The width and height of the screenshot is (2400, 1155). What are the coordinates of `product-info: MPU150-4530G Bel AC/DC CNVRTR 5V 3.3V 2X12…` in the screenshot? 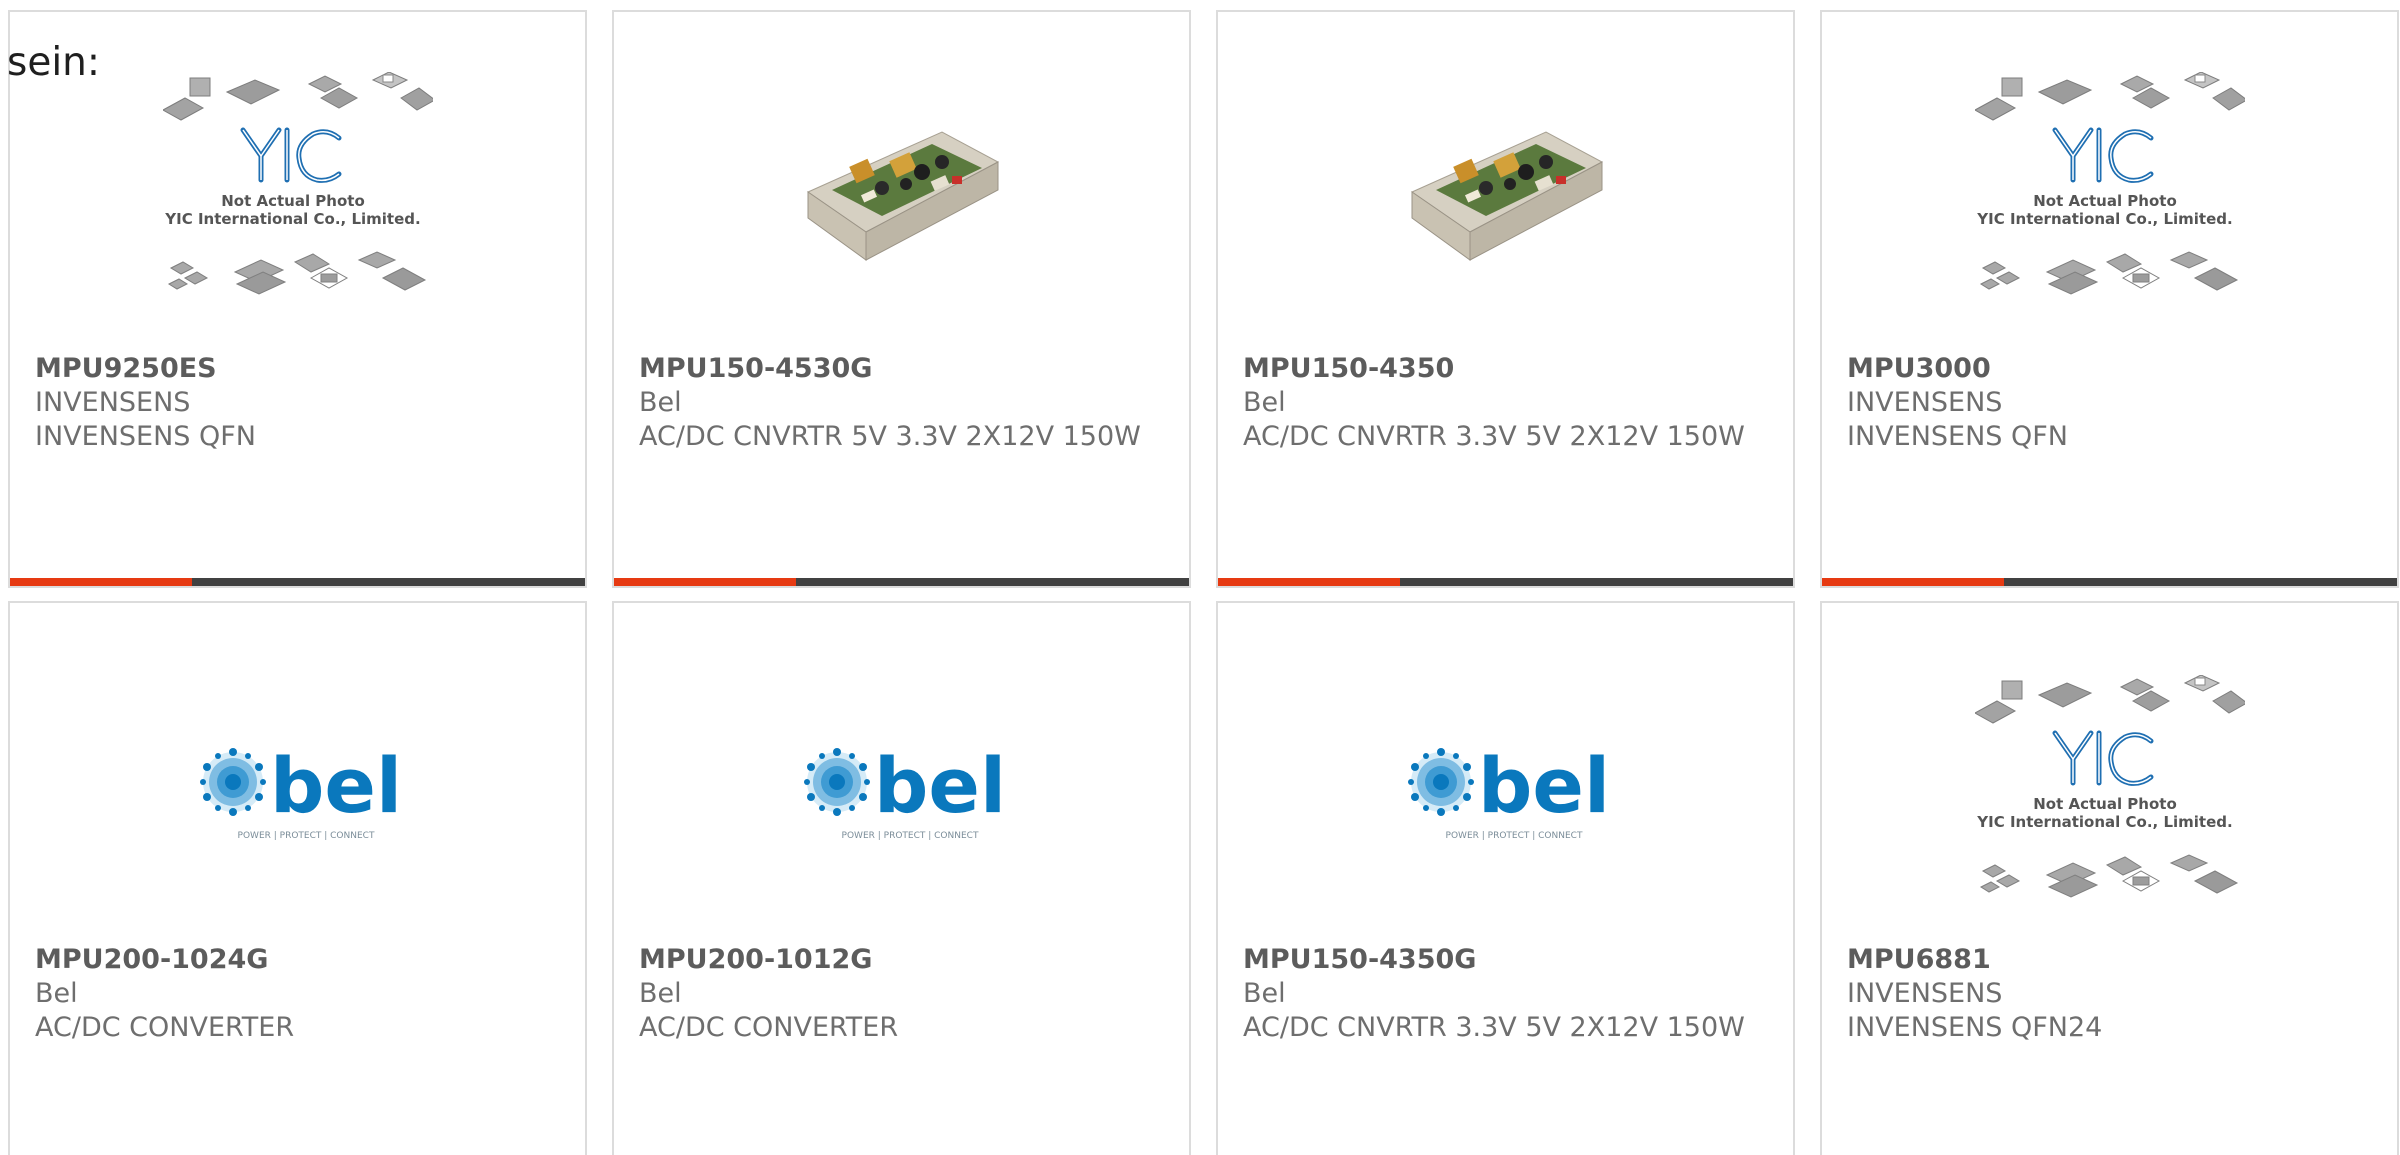 It's located at (904, 403).